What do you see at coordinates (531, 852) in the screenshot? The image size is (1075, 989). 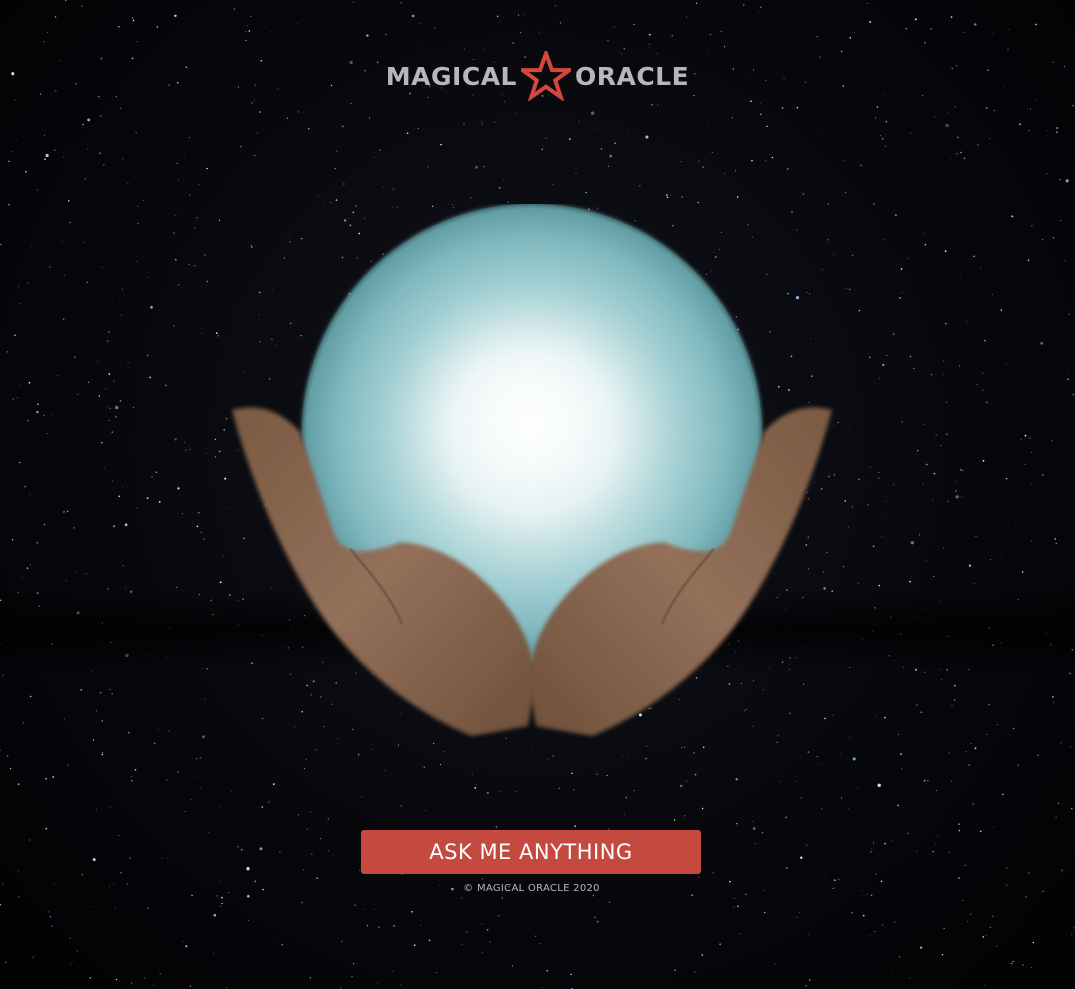 I see `ask-me-anything-button: ASK ME ANYTHING` at bounding box center [531, 852].